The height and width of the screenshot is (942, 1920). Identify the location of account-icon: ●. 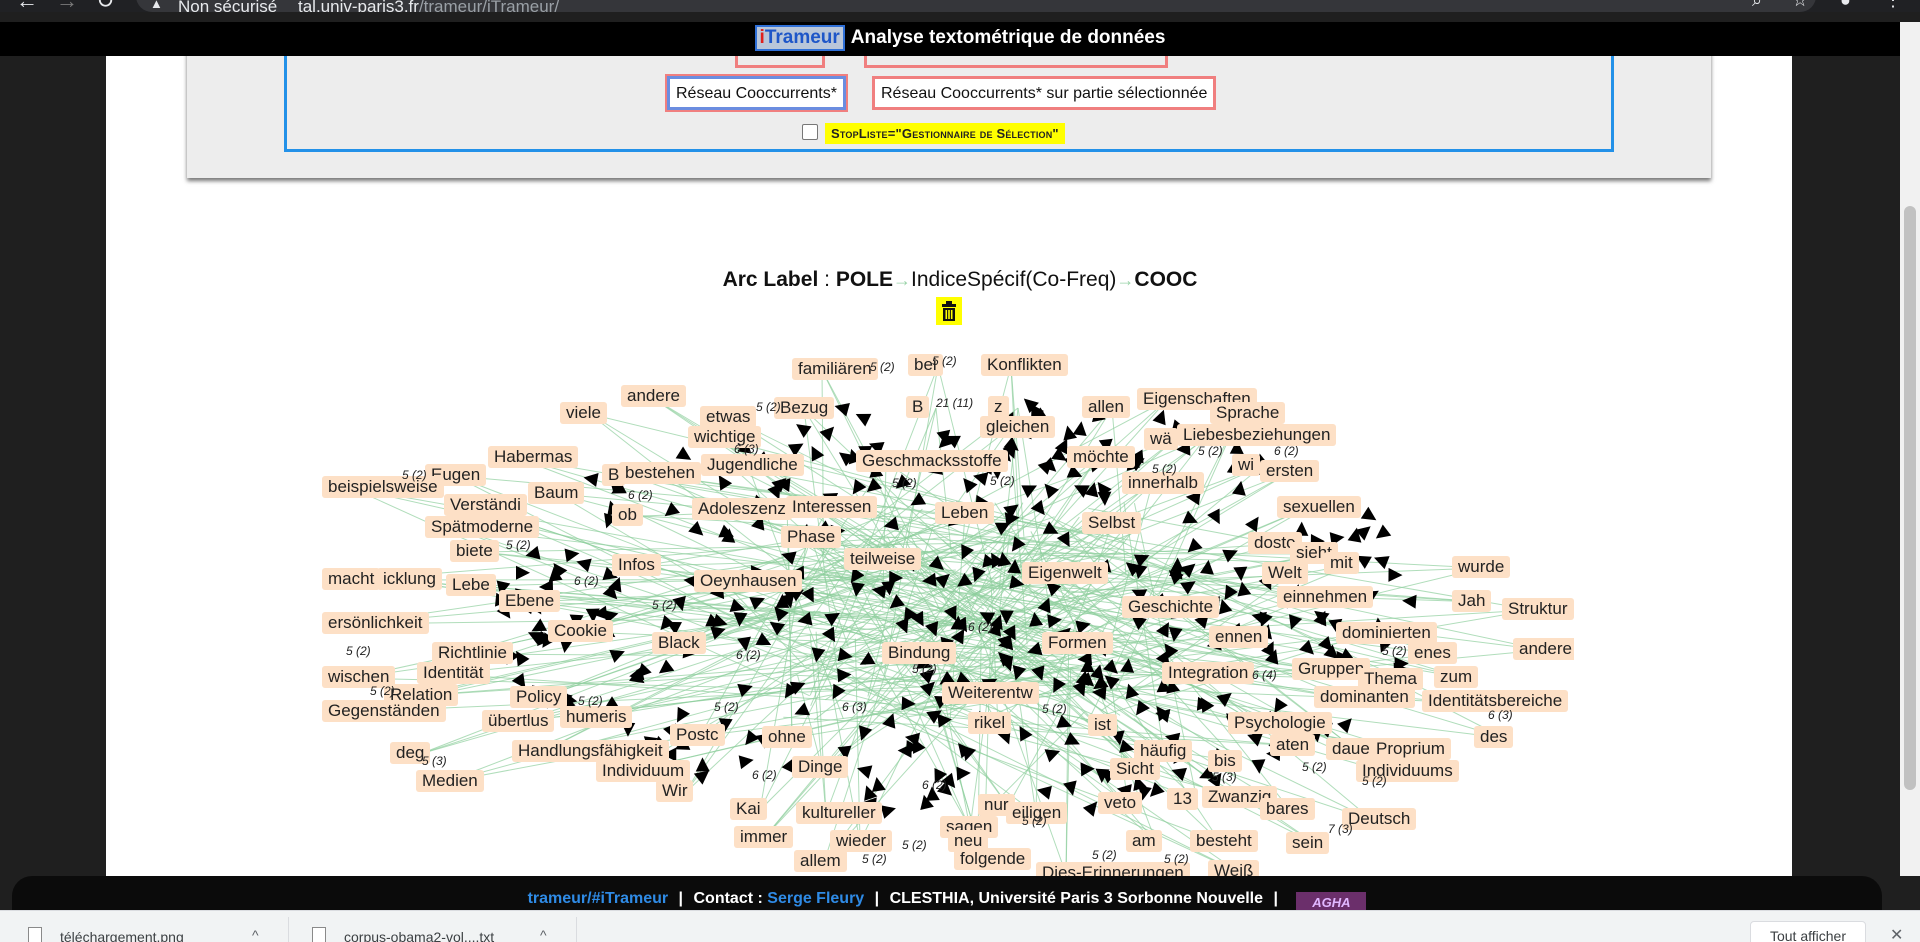
(1845, 5).